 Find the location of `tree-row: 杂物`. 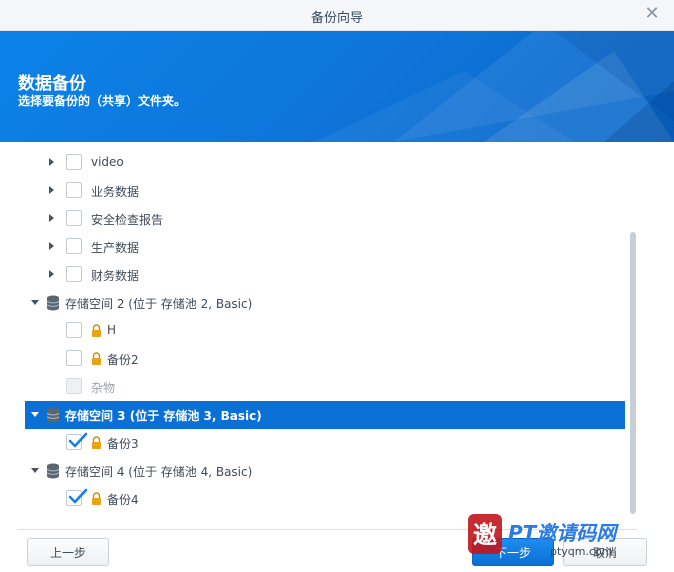

tree-row: 杂物 is located at coordinates (325, 387).